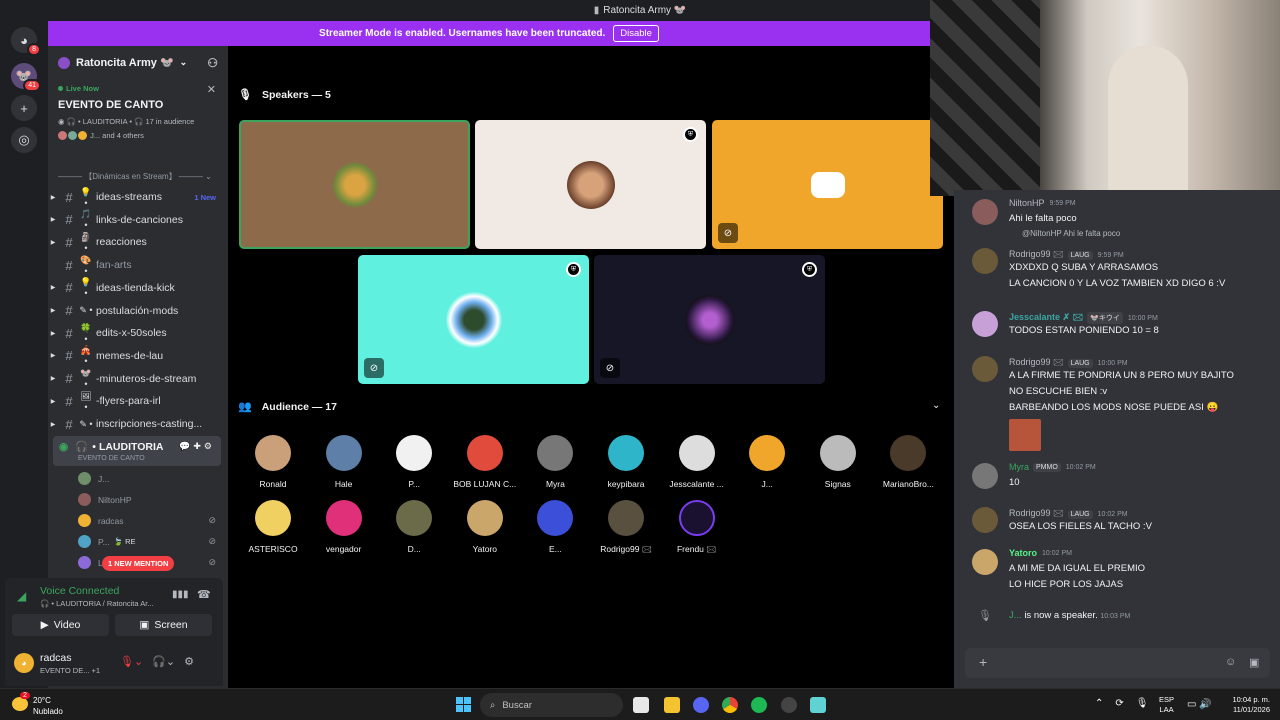  I want to click on network-volume-icon: ▭ 🔊, so click(1199, 704).